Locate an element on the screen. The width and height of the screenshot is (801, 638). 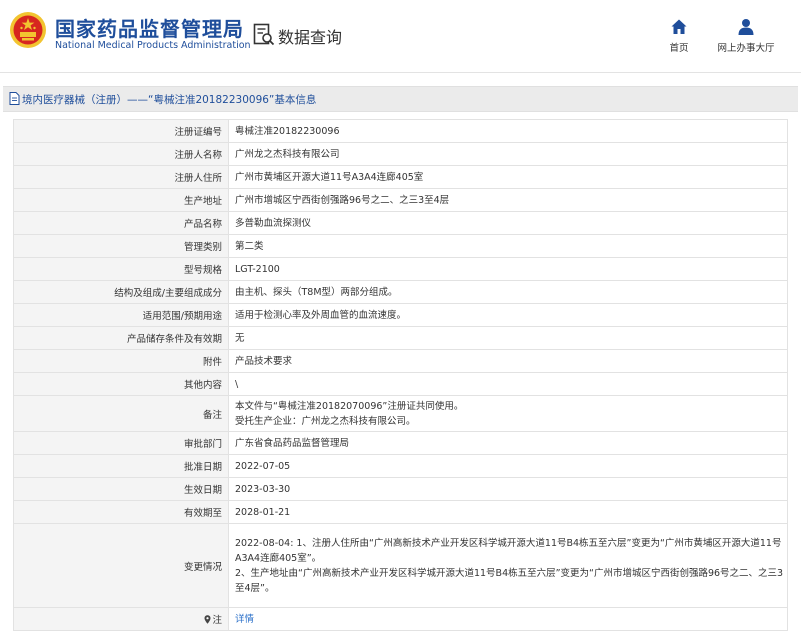
nav-home: 首页 is located at coordinates (679, 36).